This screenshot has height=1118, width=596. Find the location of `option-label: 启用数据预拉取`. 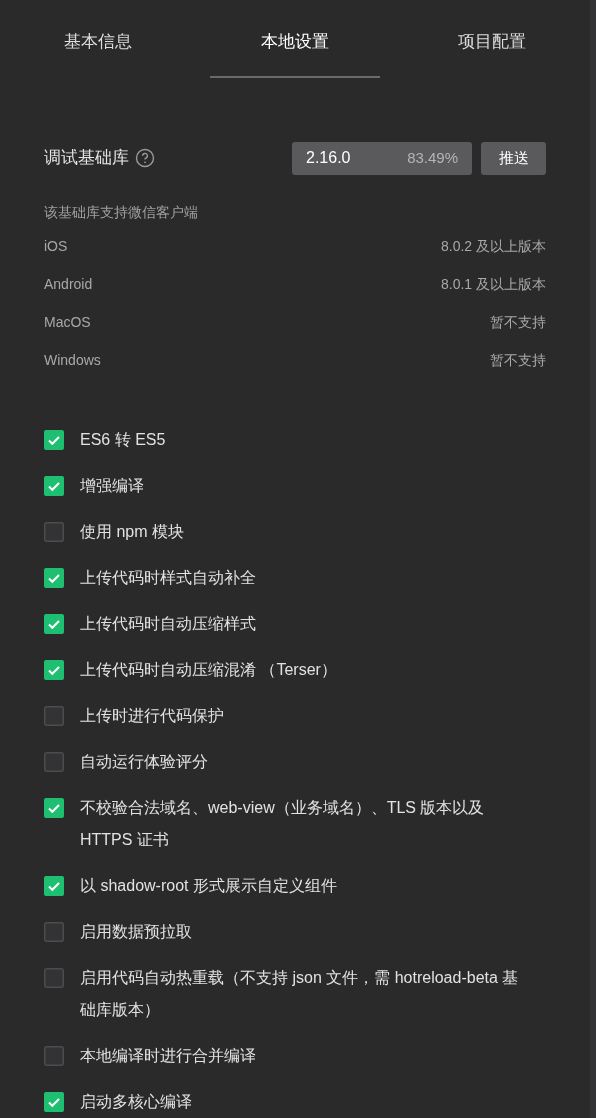

option-label: 启用数据预拉取 is located at coordinates (136, 932).